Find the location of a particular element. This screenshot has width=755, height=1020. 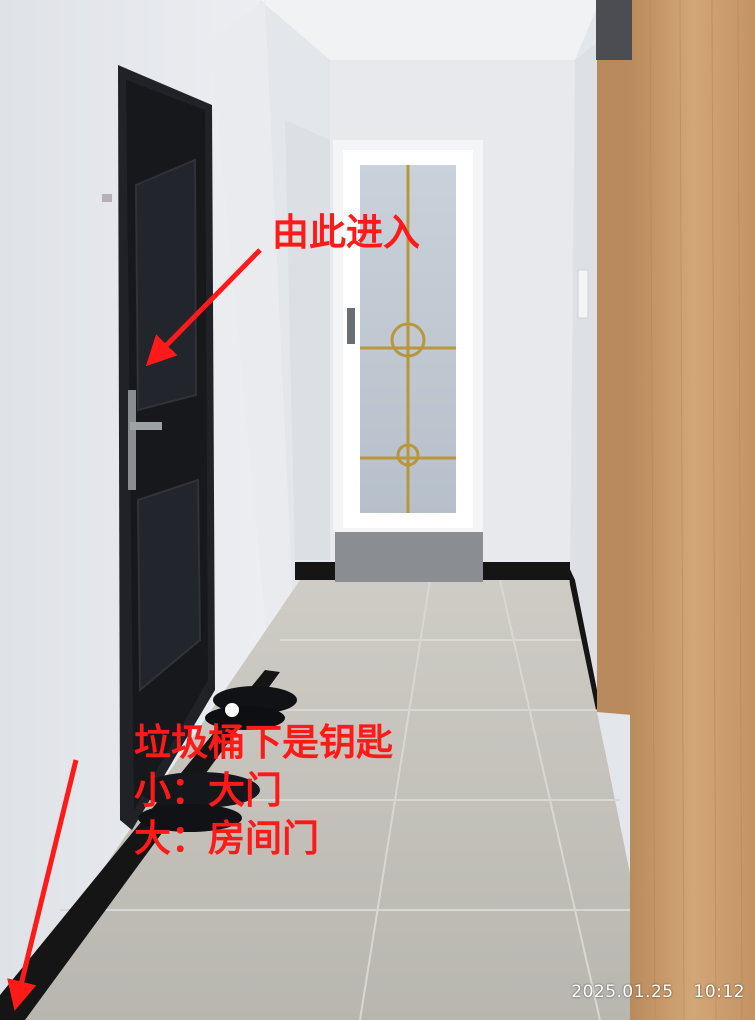

keys-annotation: 垃圾桶下是钥匙 小：大门 大：房间门 is located at coordinates (263, 790).